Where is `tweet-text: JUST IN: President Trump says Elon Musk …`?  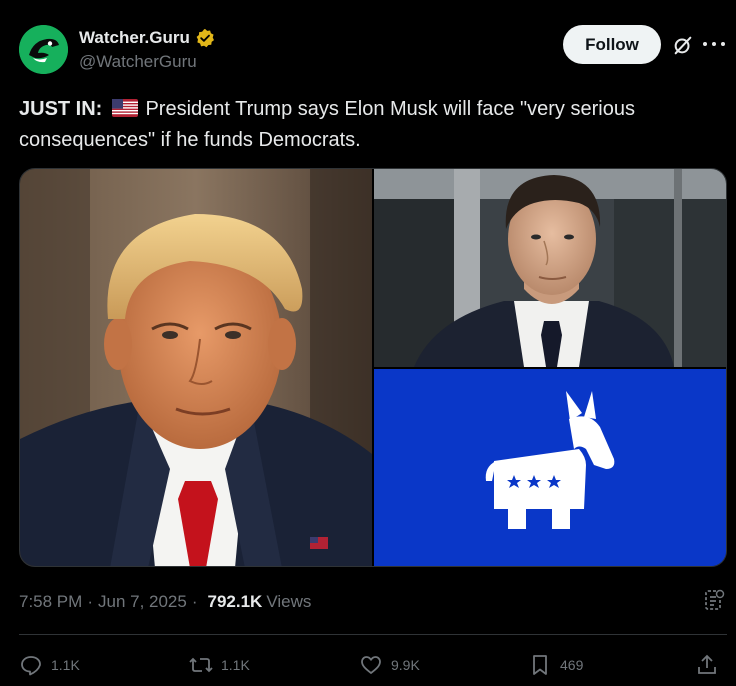 tweet-text: JUST IN: President Trump says Elon Musk … is located at coordinates (369, 125).